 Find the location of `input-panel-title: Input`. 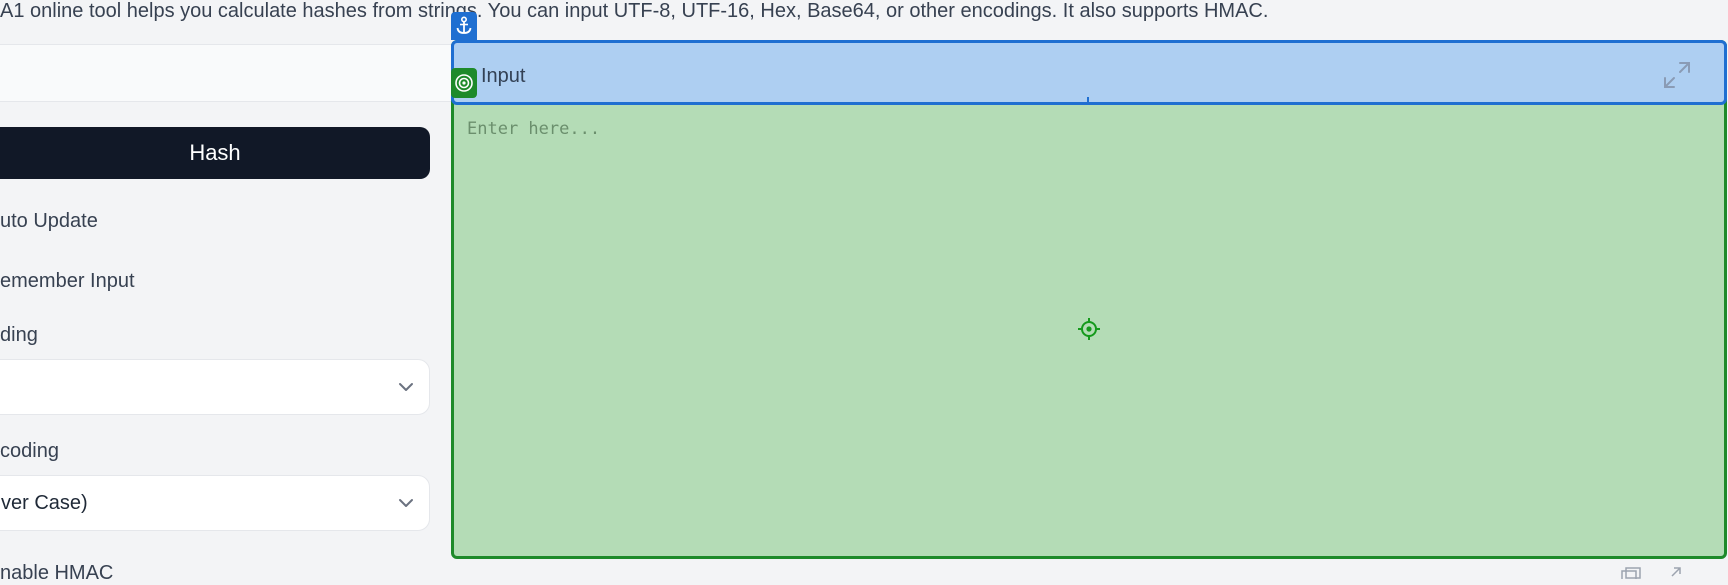

input-panel-title: Input is located at coordinates (503, 76).